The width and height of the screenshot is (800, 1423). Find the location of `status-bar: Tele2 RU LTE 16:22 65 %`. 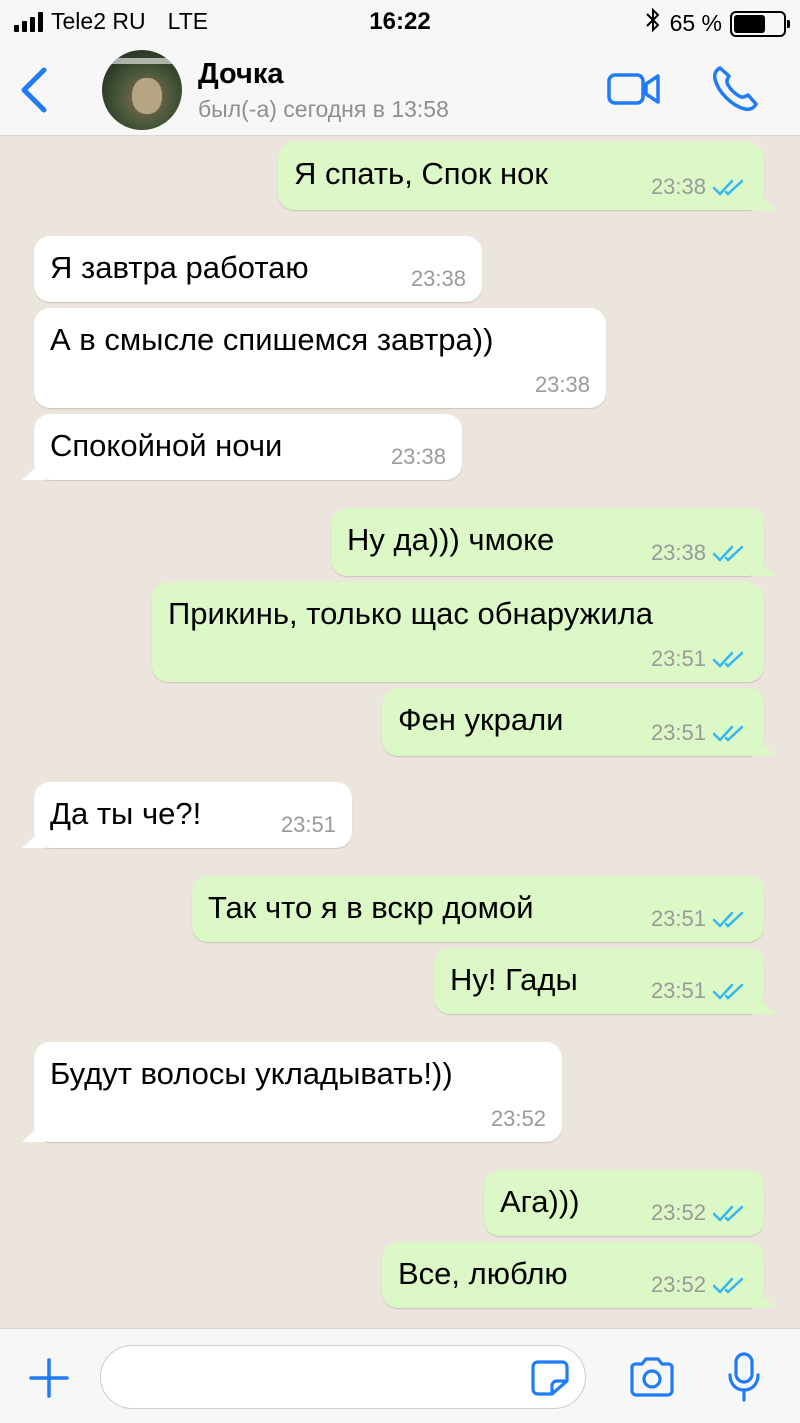

status-bar: Tele2 RU LTE 16:22 65 % is located at coordinates (400, 23).